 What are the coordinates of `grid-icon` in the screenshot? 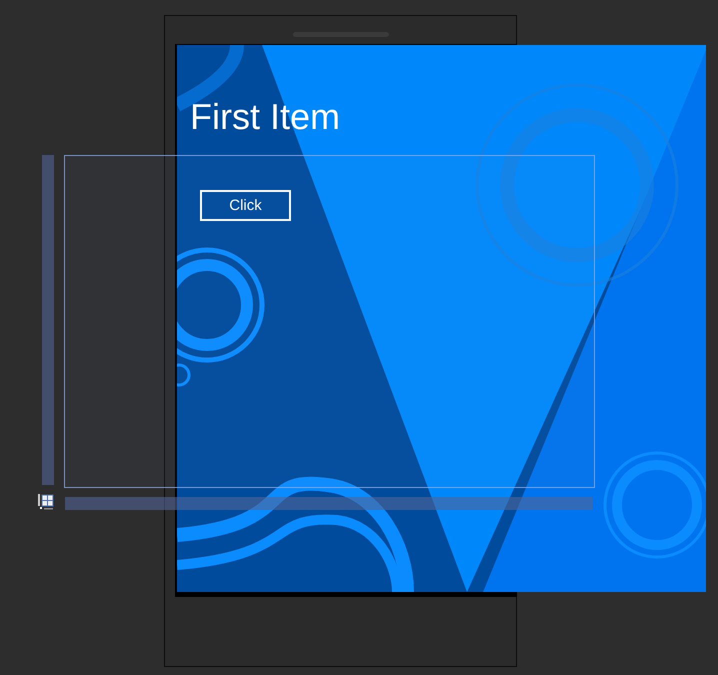 It's located at (46, 502).